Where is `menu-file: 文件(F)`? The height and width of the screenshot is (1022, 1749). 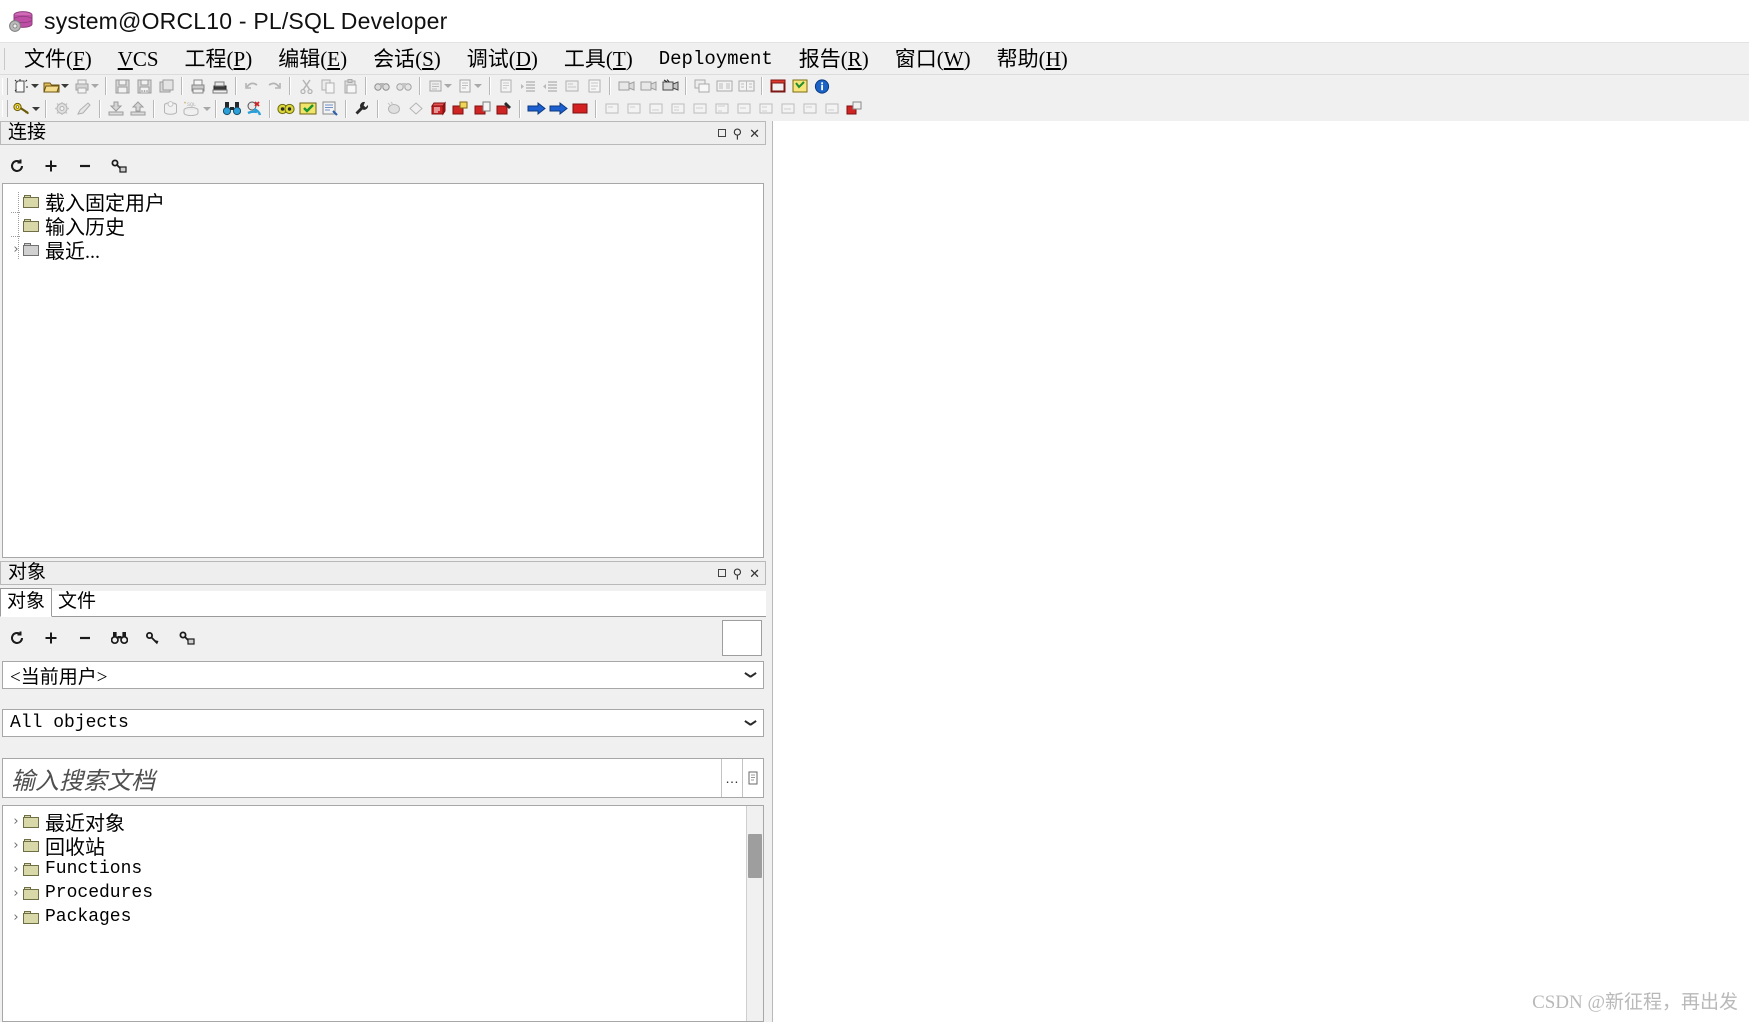 menu-file: 文件(F) is located at coordinates (58, 59).